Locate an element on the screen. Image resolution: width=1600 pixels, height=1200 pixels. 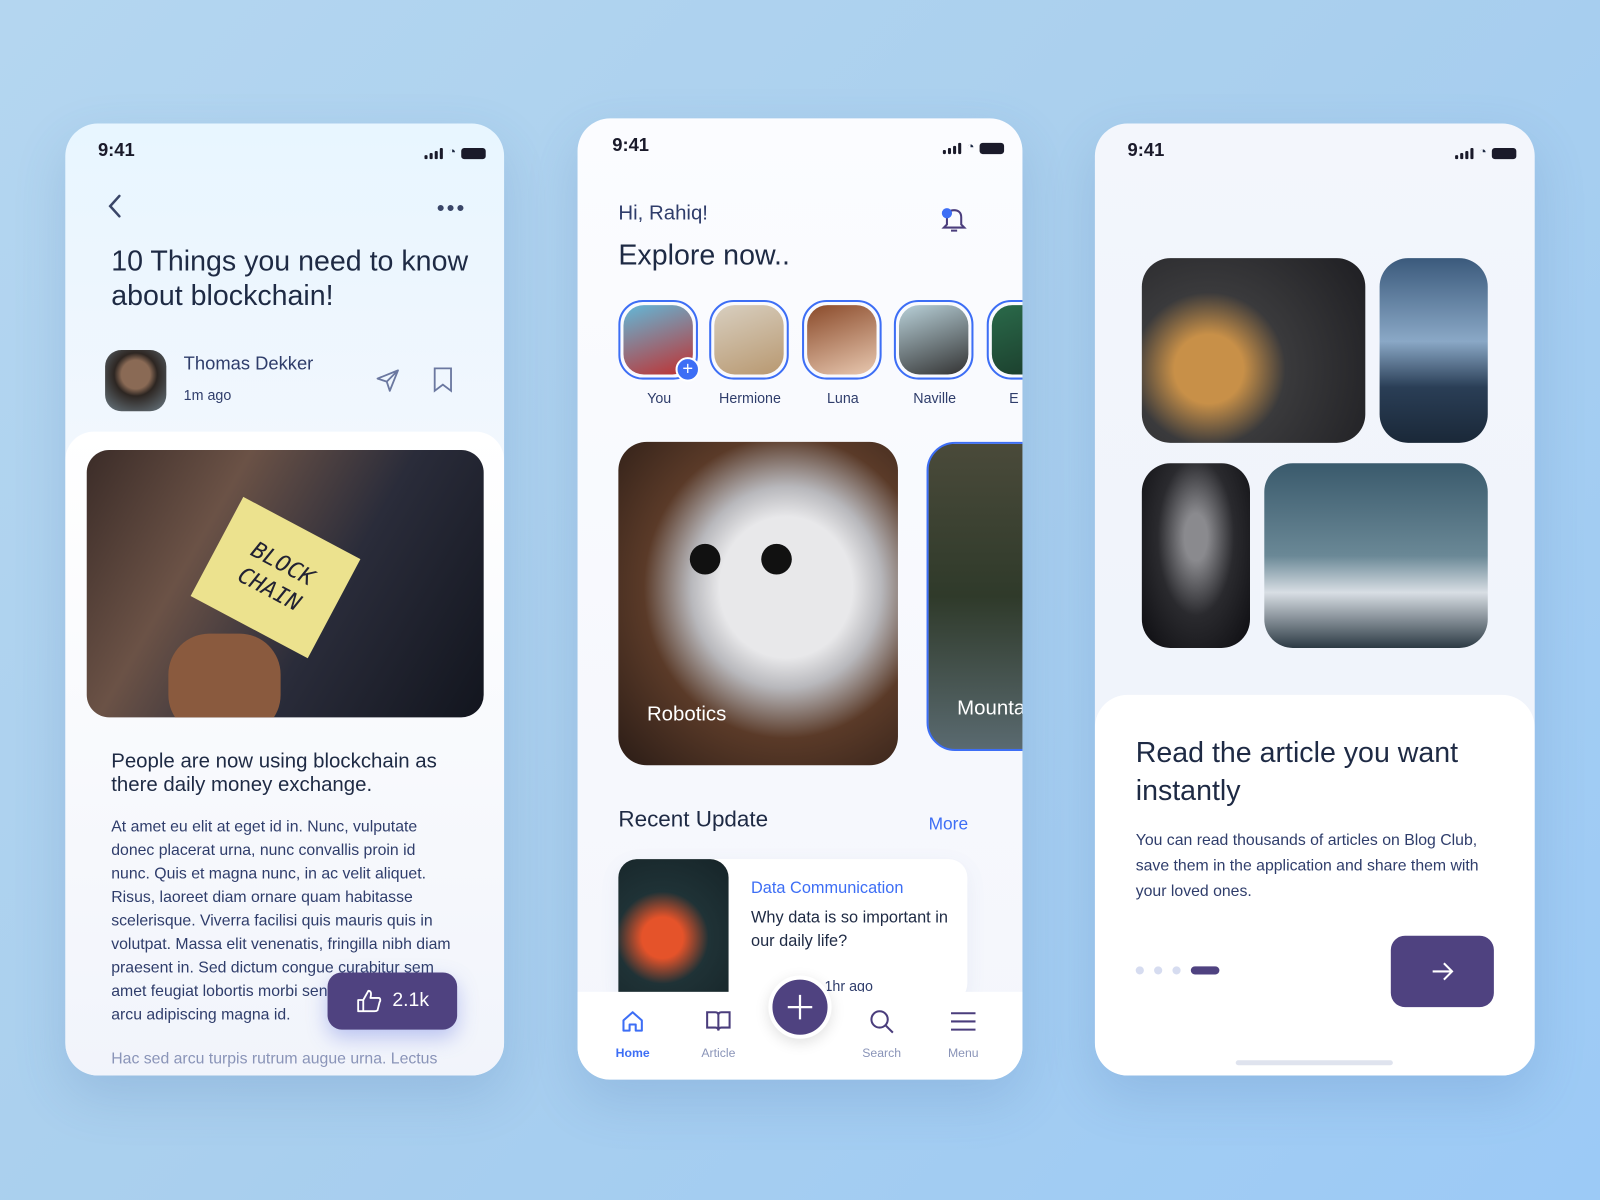
category-card-mountain: Mounta is located at coordinates (974, 596).